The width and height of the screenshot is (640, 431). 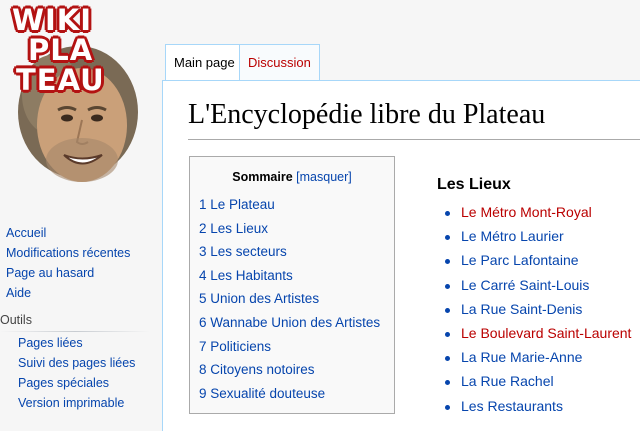 I want to click on toc-toggle-link: [masquer], so click(x=324, y=177).